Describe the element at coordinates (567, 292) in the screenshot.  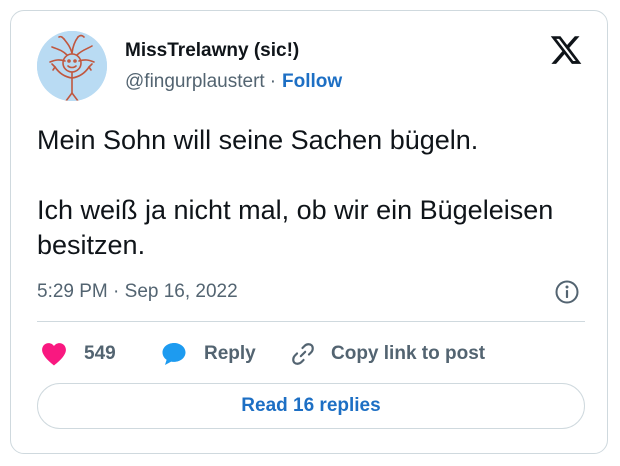
I see `info-icon` at that location.